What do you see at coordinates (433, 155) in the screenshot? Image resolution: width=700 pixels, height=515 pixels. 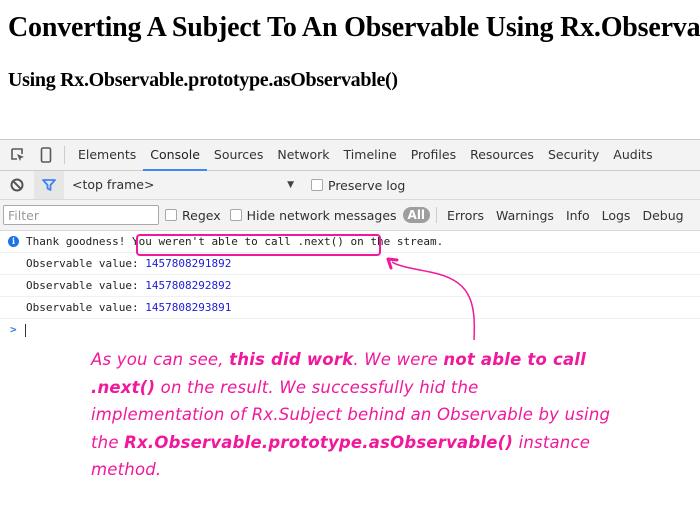 I see `tab-profiles: Profiles` at bounding box center [433, 155].